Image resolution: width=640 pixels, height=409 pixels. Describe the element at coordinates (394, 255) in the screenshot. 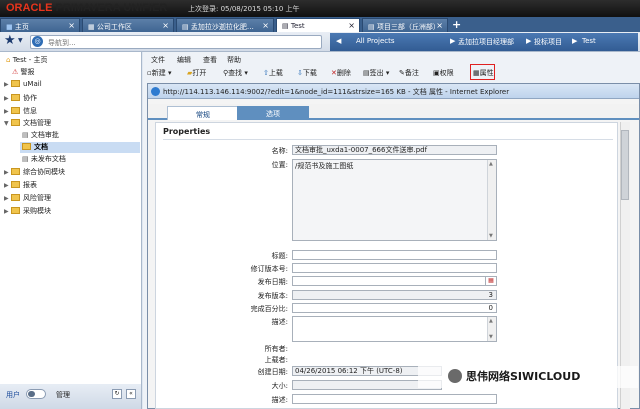

I see `title-field` at that location.